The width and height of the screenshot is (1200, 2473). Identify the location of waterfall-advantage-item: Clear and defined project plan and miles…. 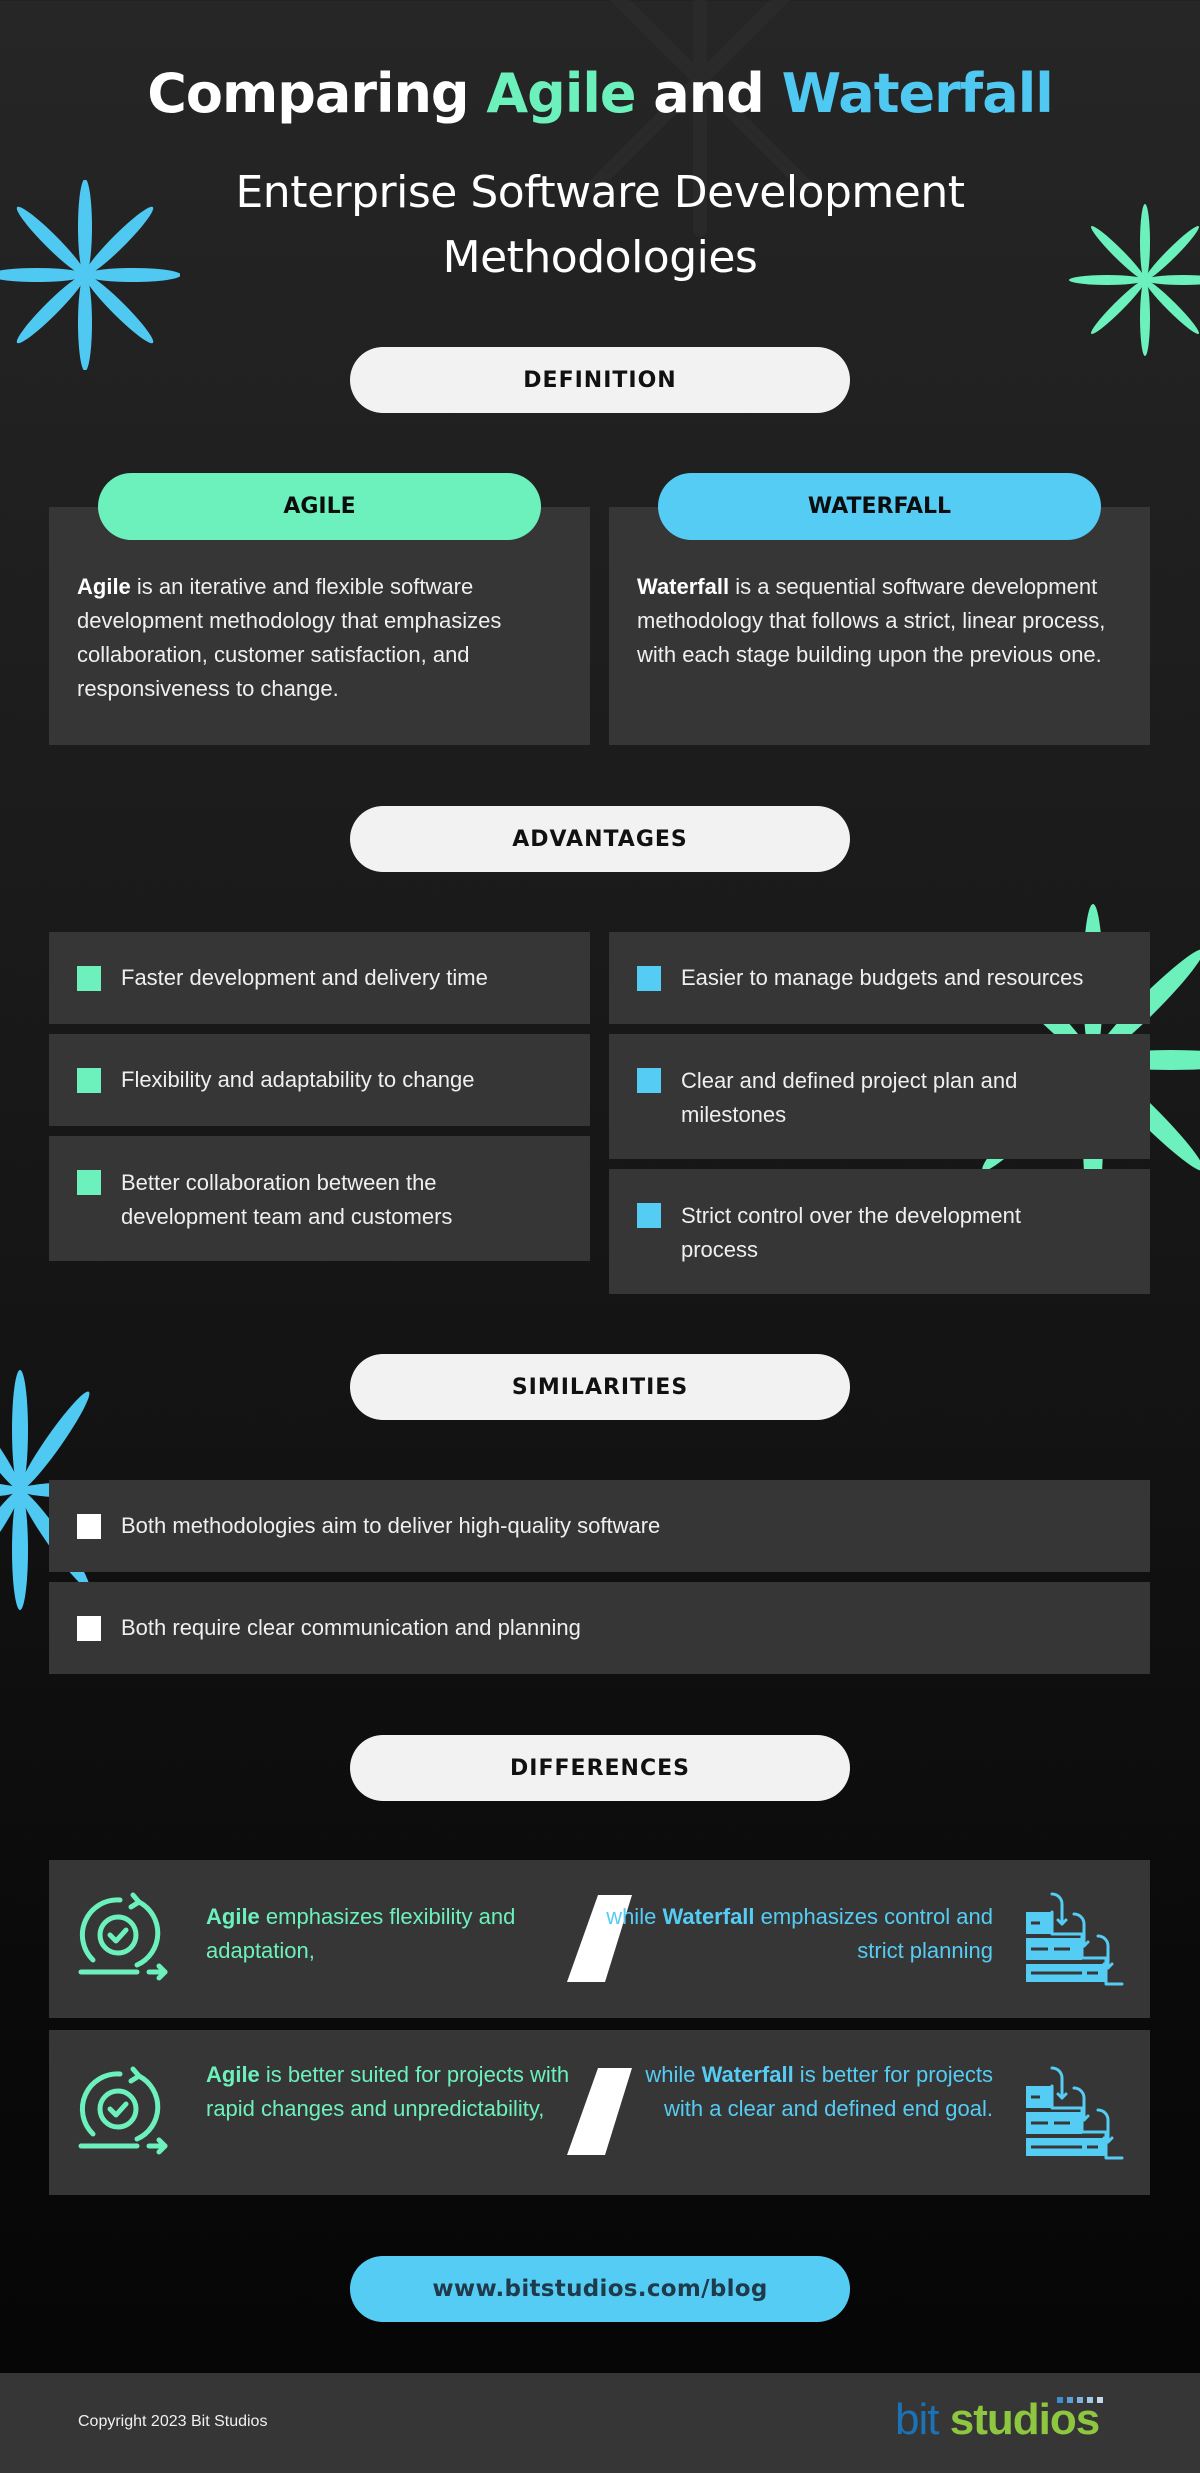
(879, 1096).